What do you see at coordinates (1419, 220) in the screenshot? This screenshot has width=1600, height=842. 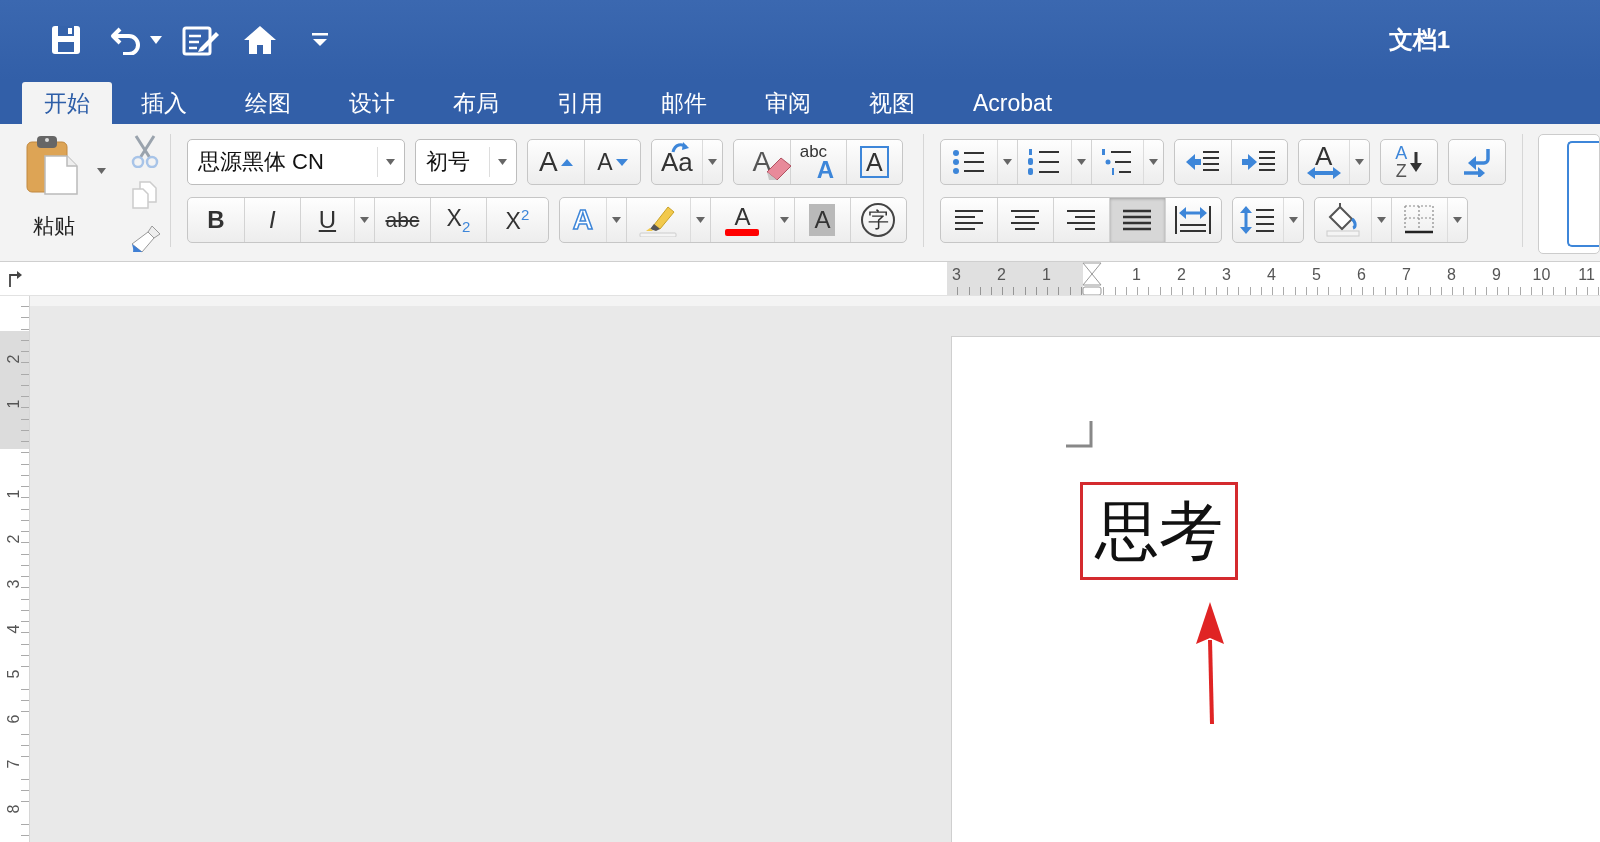 I see `borders-icon` at bounding box center [1419, 220].